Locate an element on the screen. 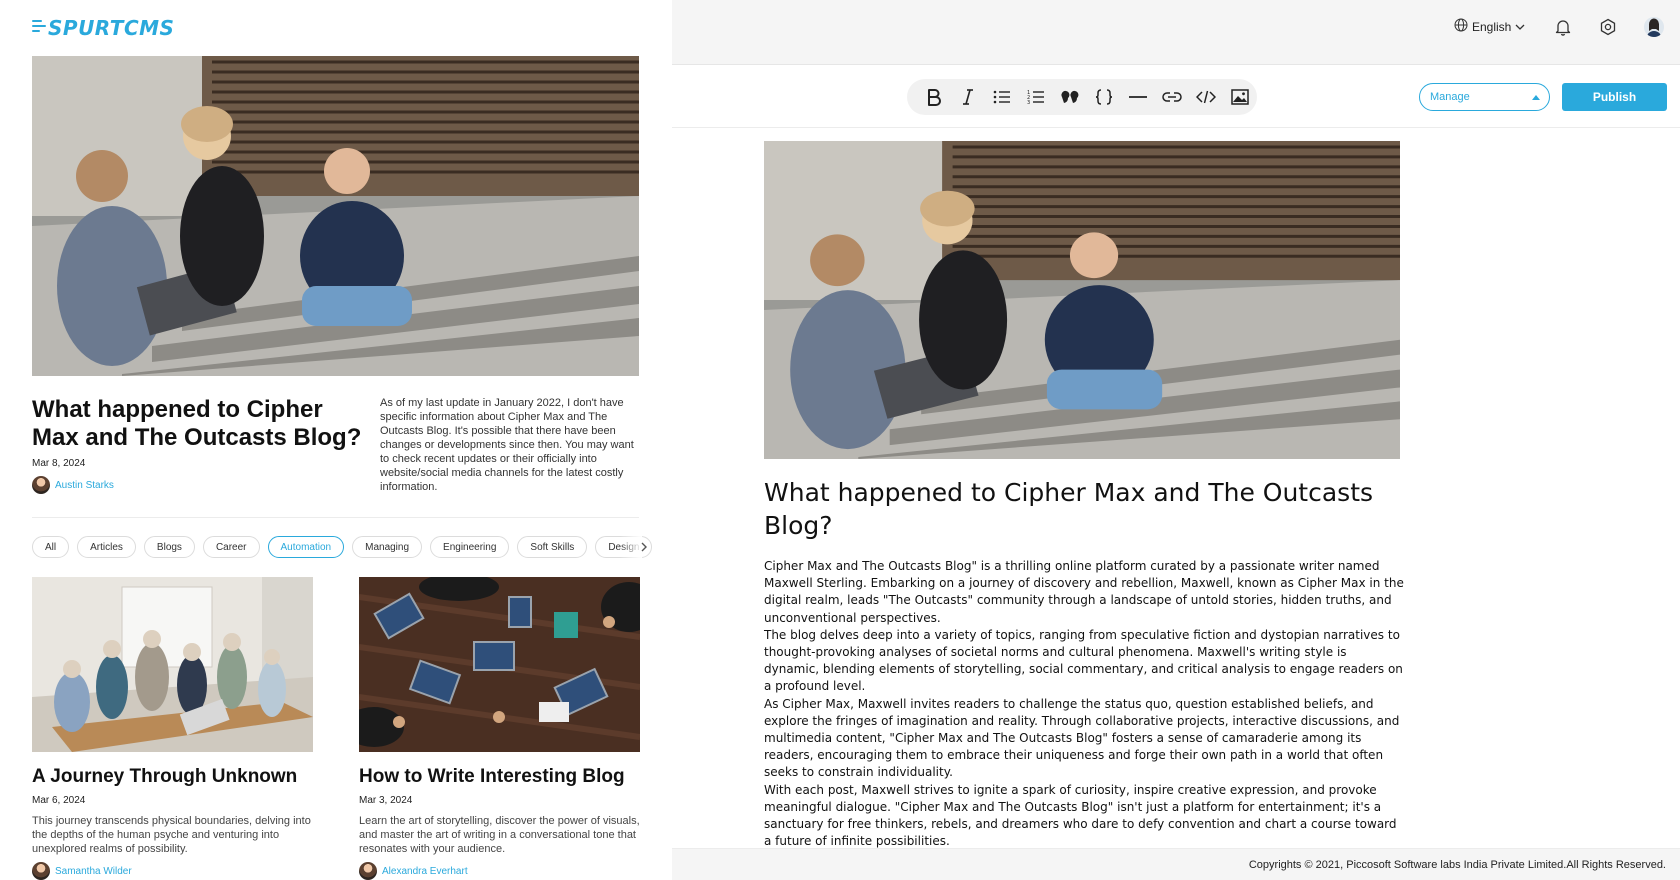  editor-toolbar-row: 123 Manage Publish is located at coordinates (1176, 96).